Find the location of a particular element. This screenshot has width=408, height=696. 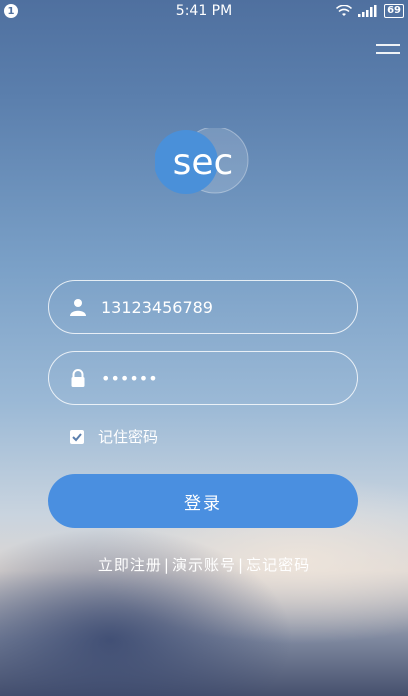

sec-logo: sec is located at coordinates (202, 161).